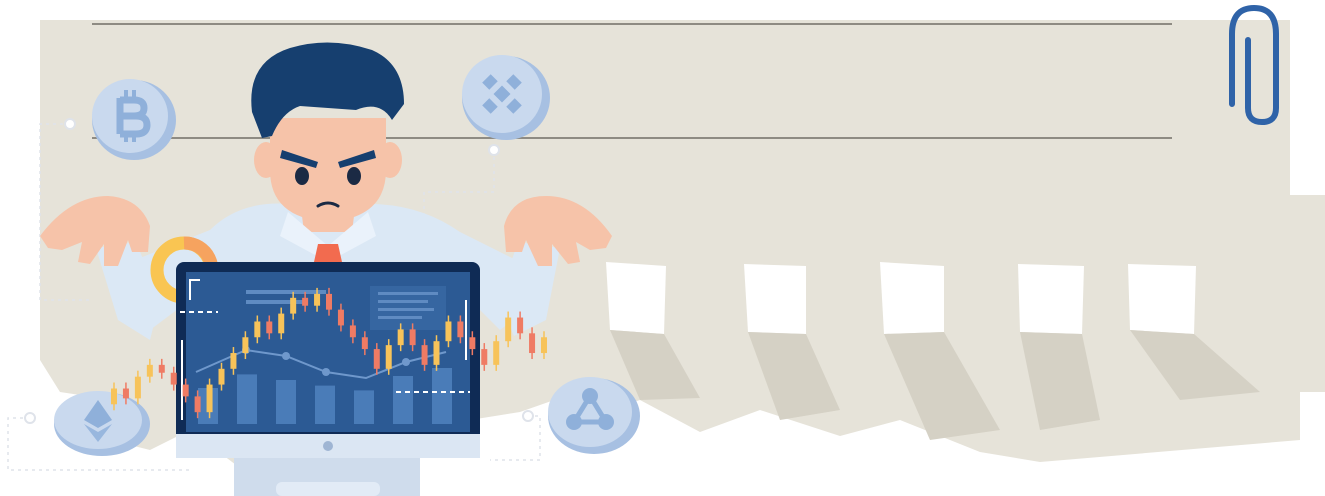  What do you see at coordinates (328, 489) in the screenshot?
I see `monitor-base` at bounding box center [328, 489].